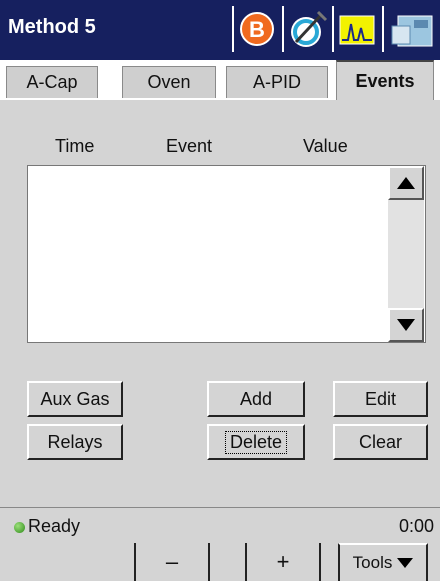 The width and height of the screenshot is (440, 581). I want to click on arrow-up-icon, so click(406, 183).